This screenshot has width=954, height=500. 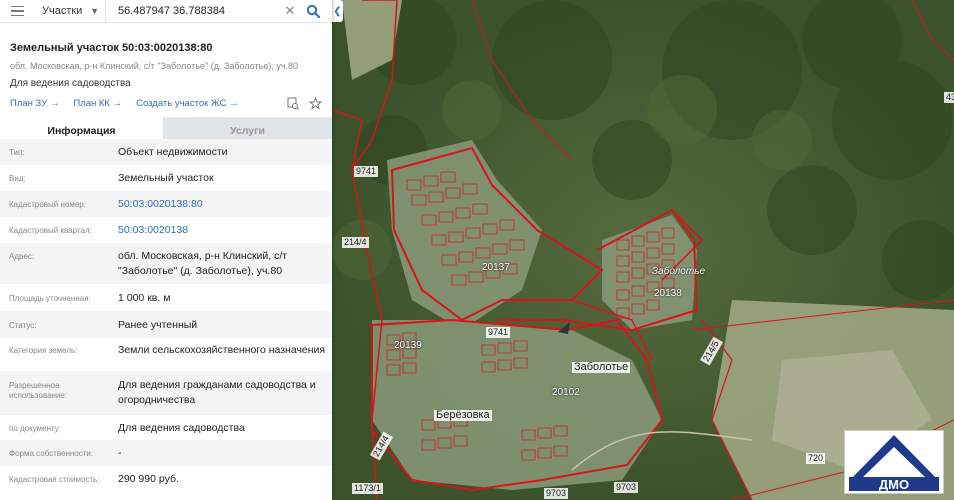 I want to click on object-purpose-subtitle: Для ведения садоводства, so click(x=70, y=83).